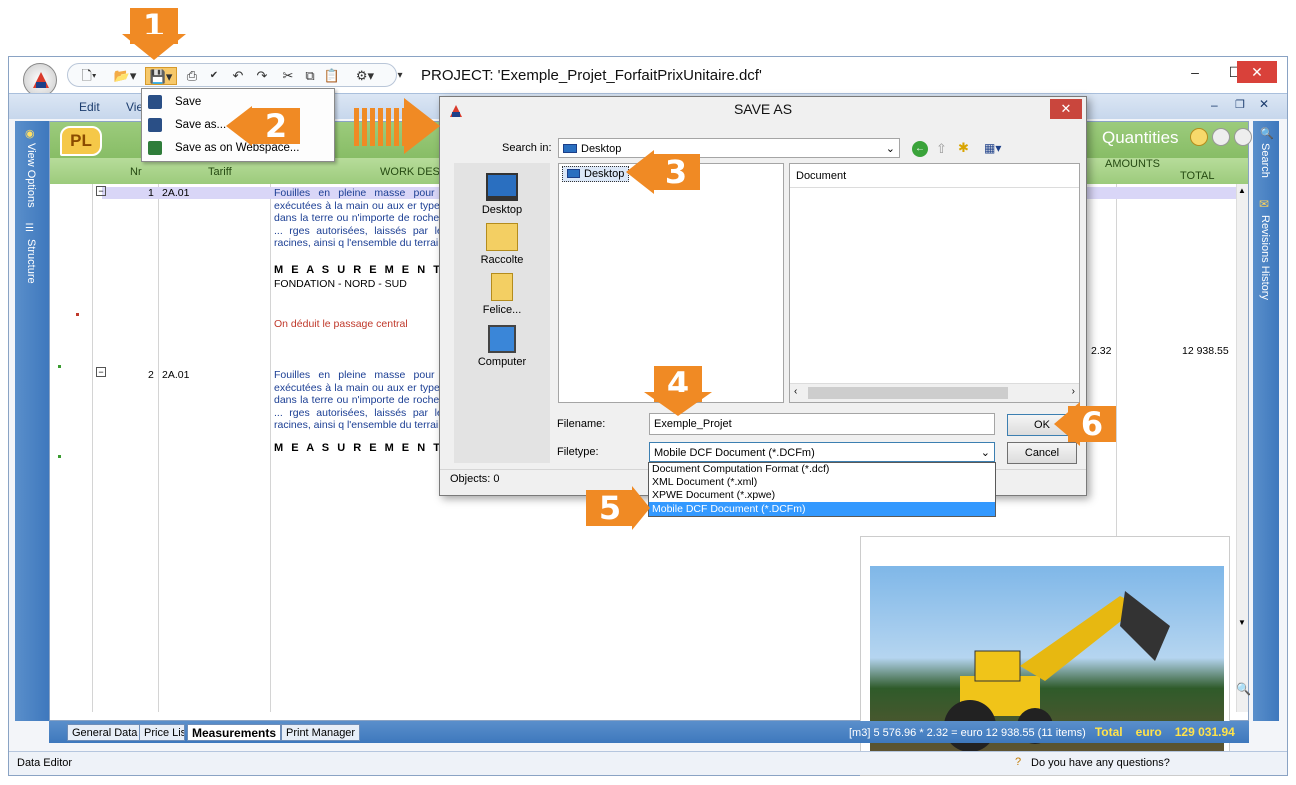 This screenshot has height=785, width=1296. I want to click on filetype-select: Mobile DCF Document (*.DCFm) ⌄, so click(822, 452).